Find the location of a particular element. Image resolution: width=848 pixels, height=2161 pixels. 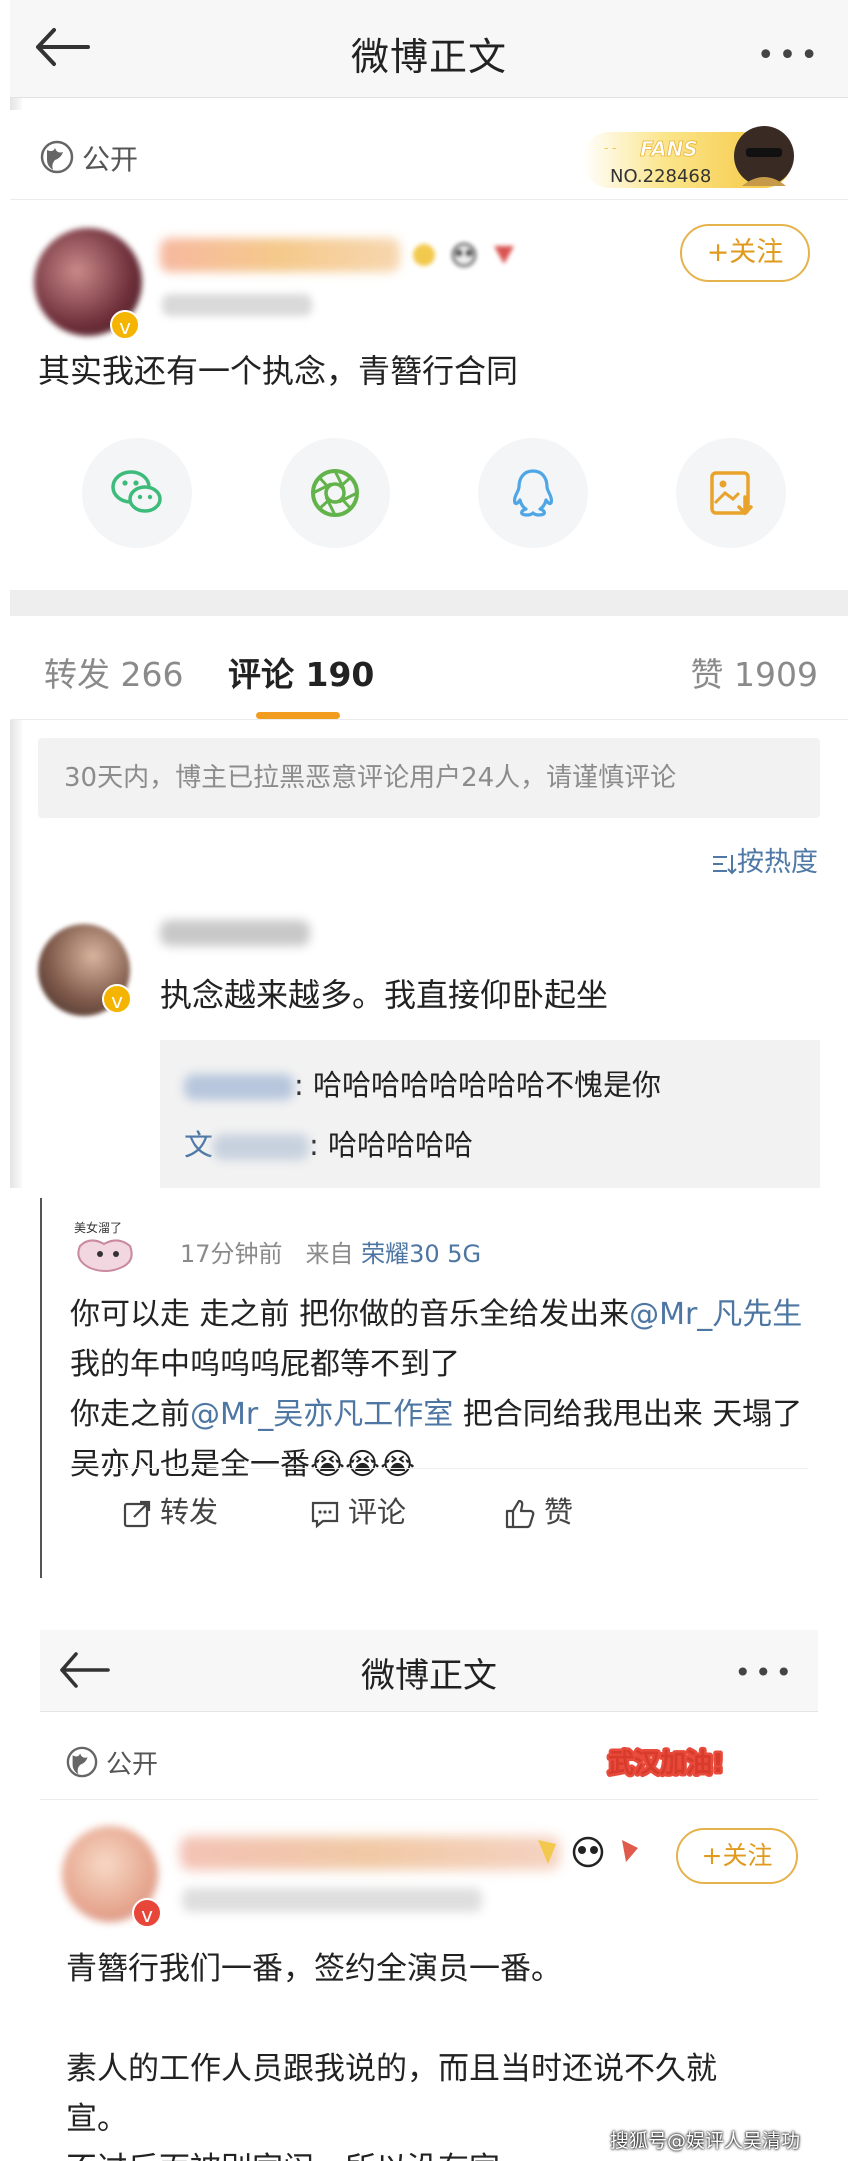

reply-item: 文 : 哈哈哈哈哈 is located at coordinates (328, 1143).